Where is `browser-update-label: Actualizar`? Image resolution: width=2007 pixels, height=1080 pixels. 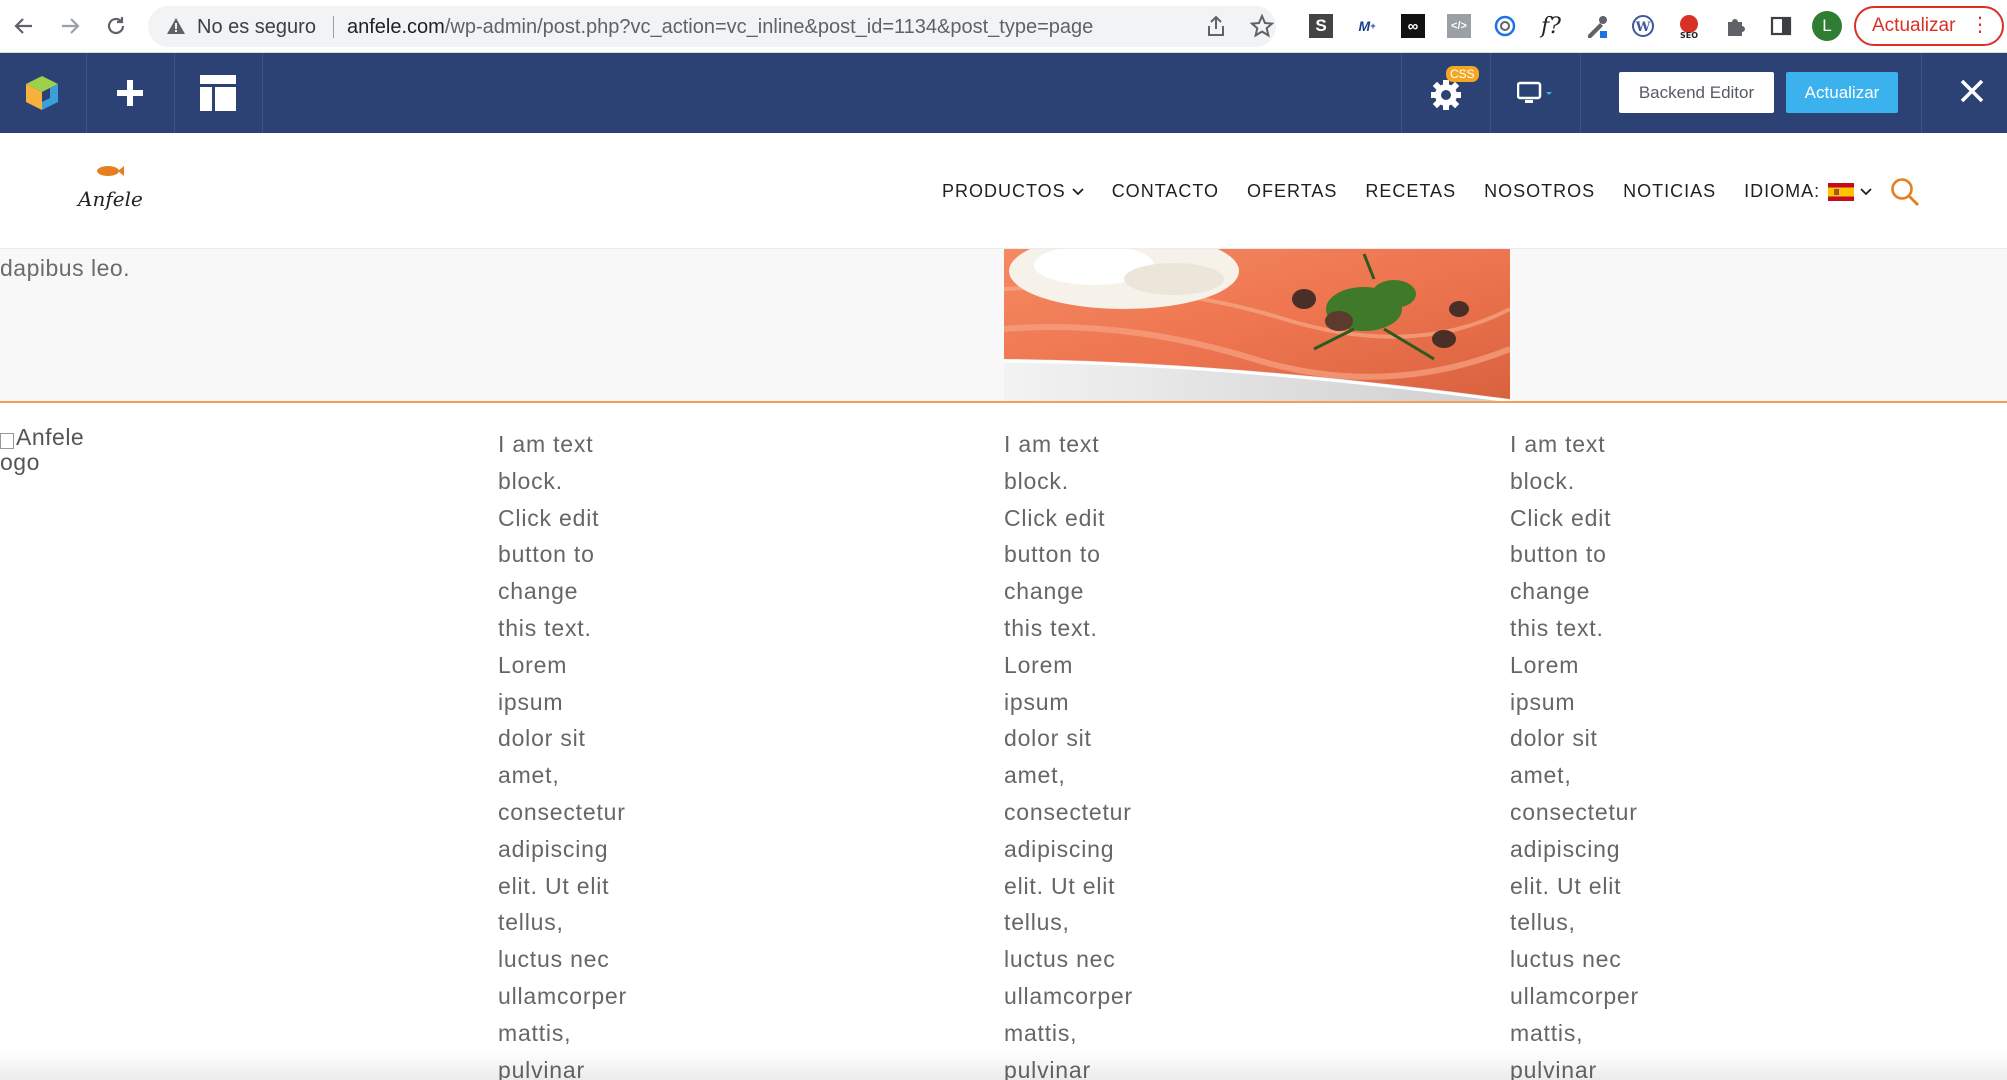 browser-update-label: Actualizar is located at coordinates (1914, 25).